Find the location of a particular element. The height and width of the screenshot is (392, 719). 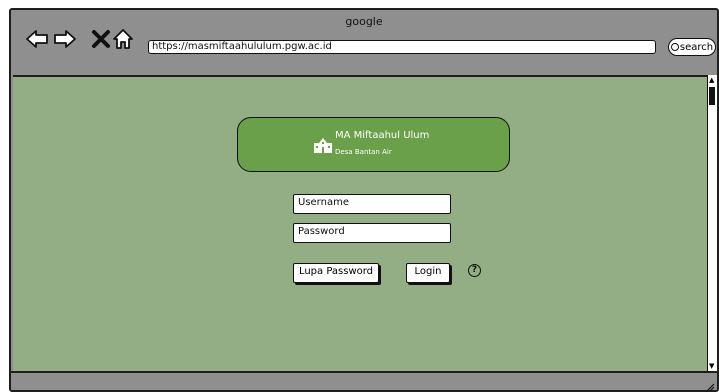

school-header-card: MA Miftaahul Ulum Desa Bantan Air is located at coordinates (373, 144).